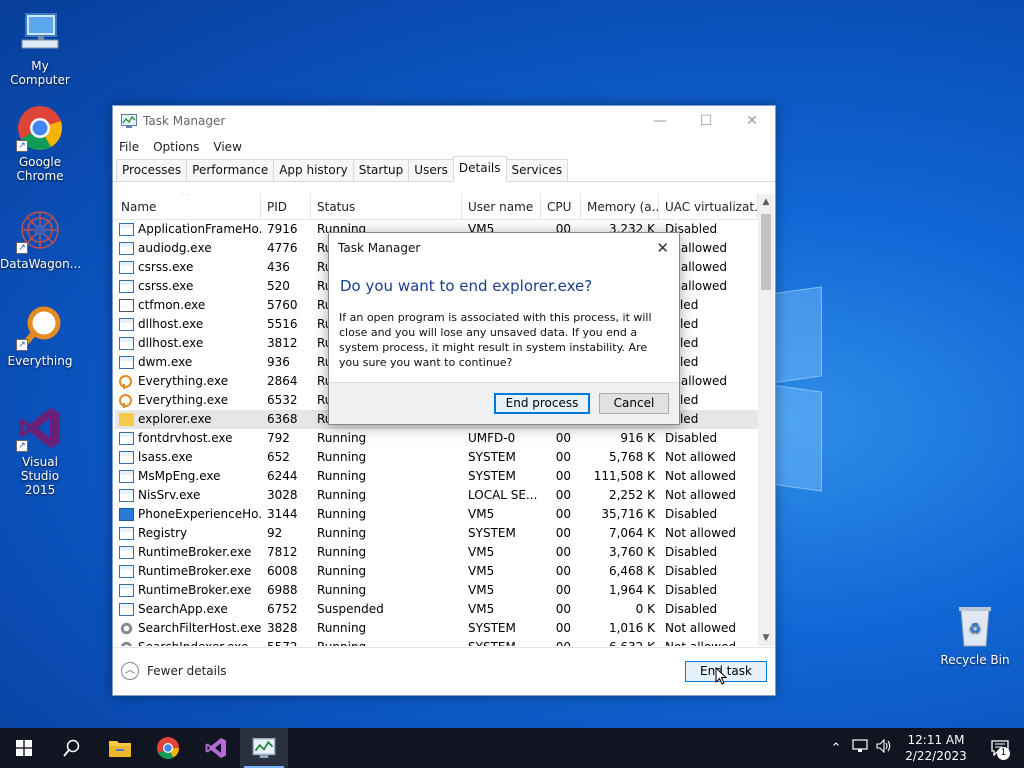  I want to click on cell-pid: 652, so click(278, 457).